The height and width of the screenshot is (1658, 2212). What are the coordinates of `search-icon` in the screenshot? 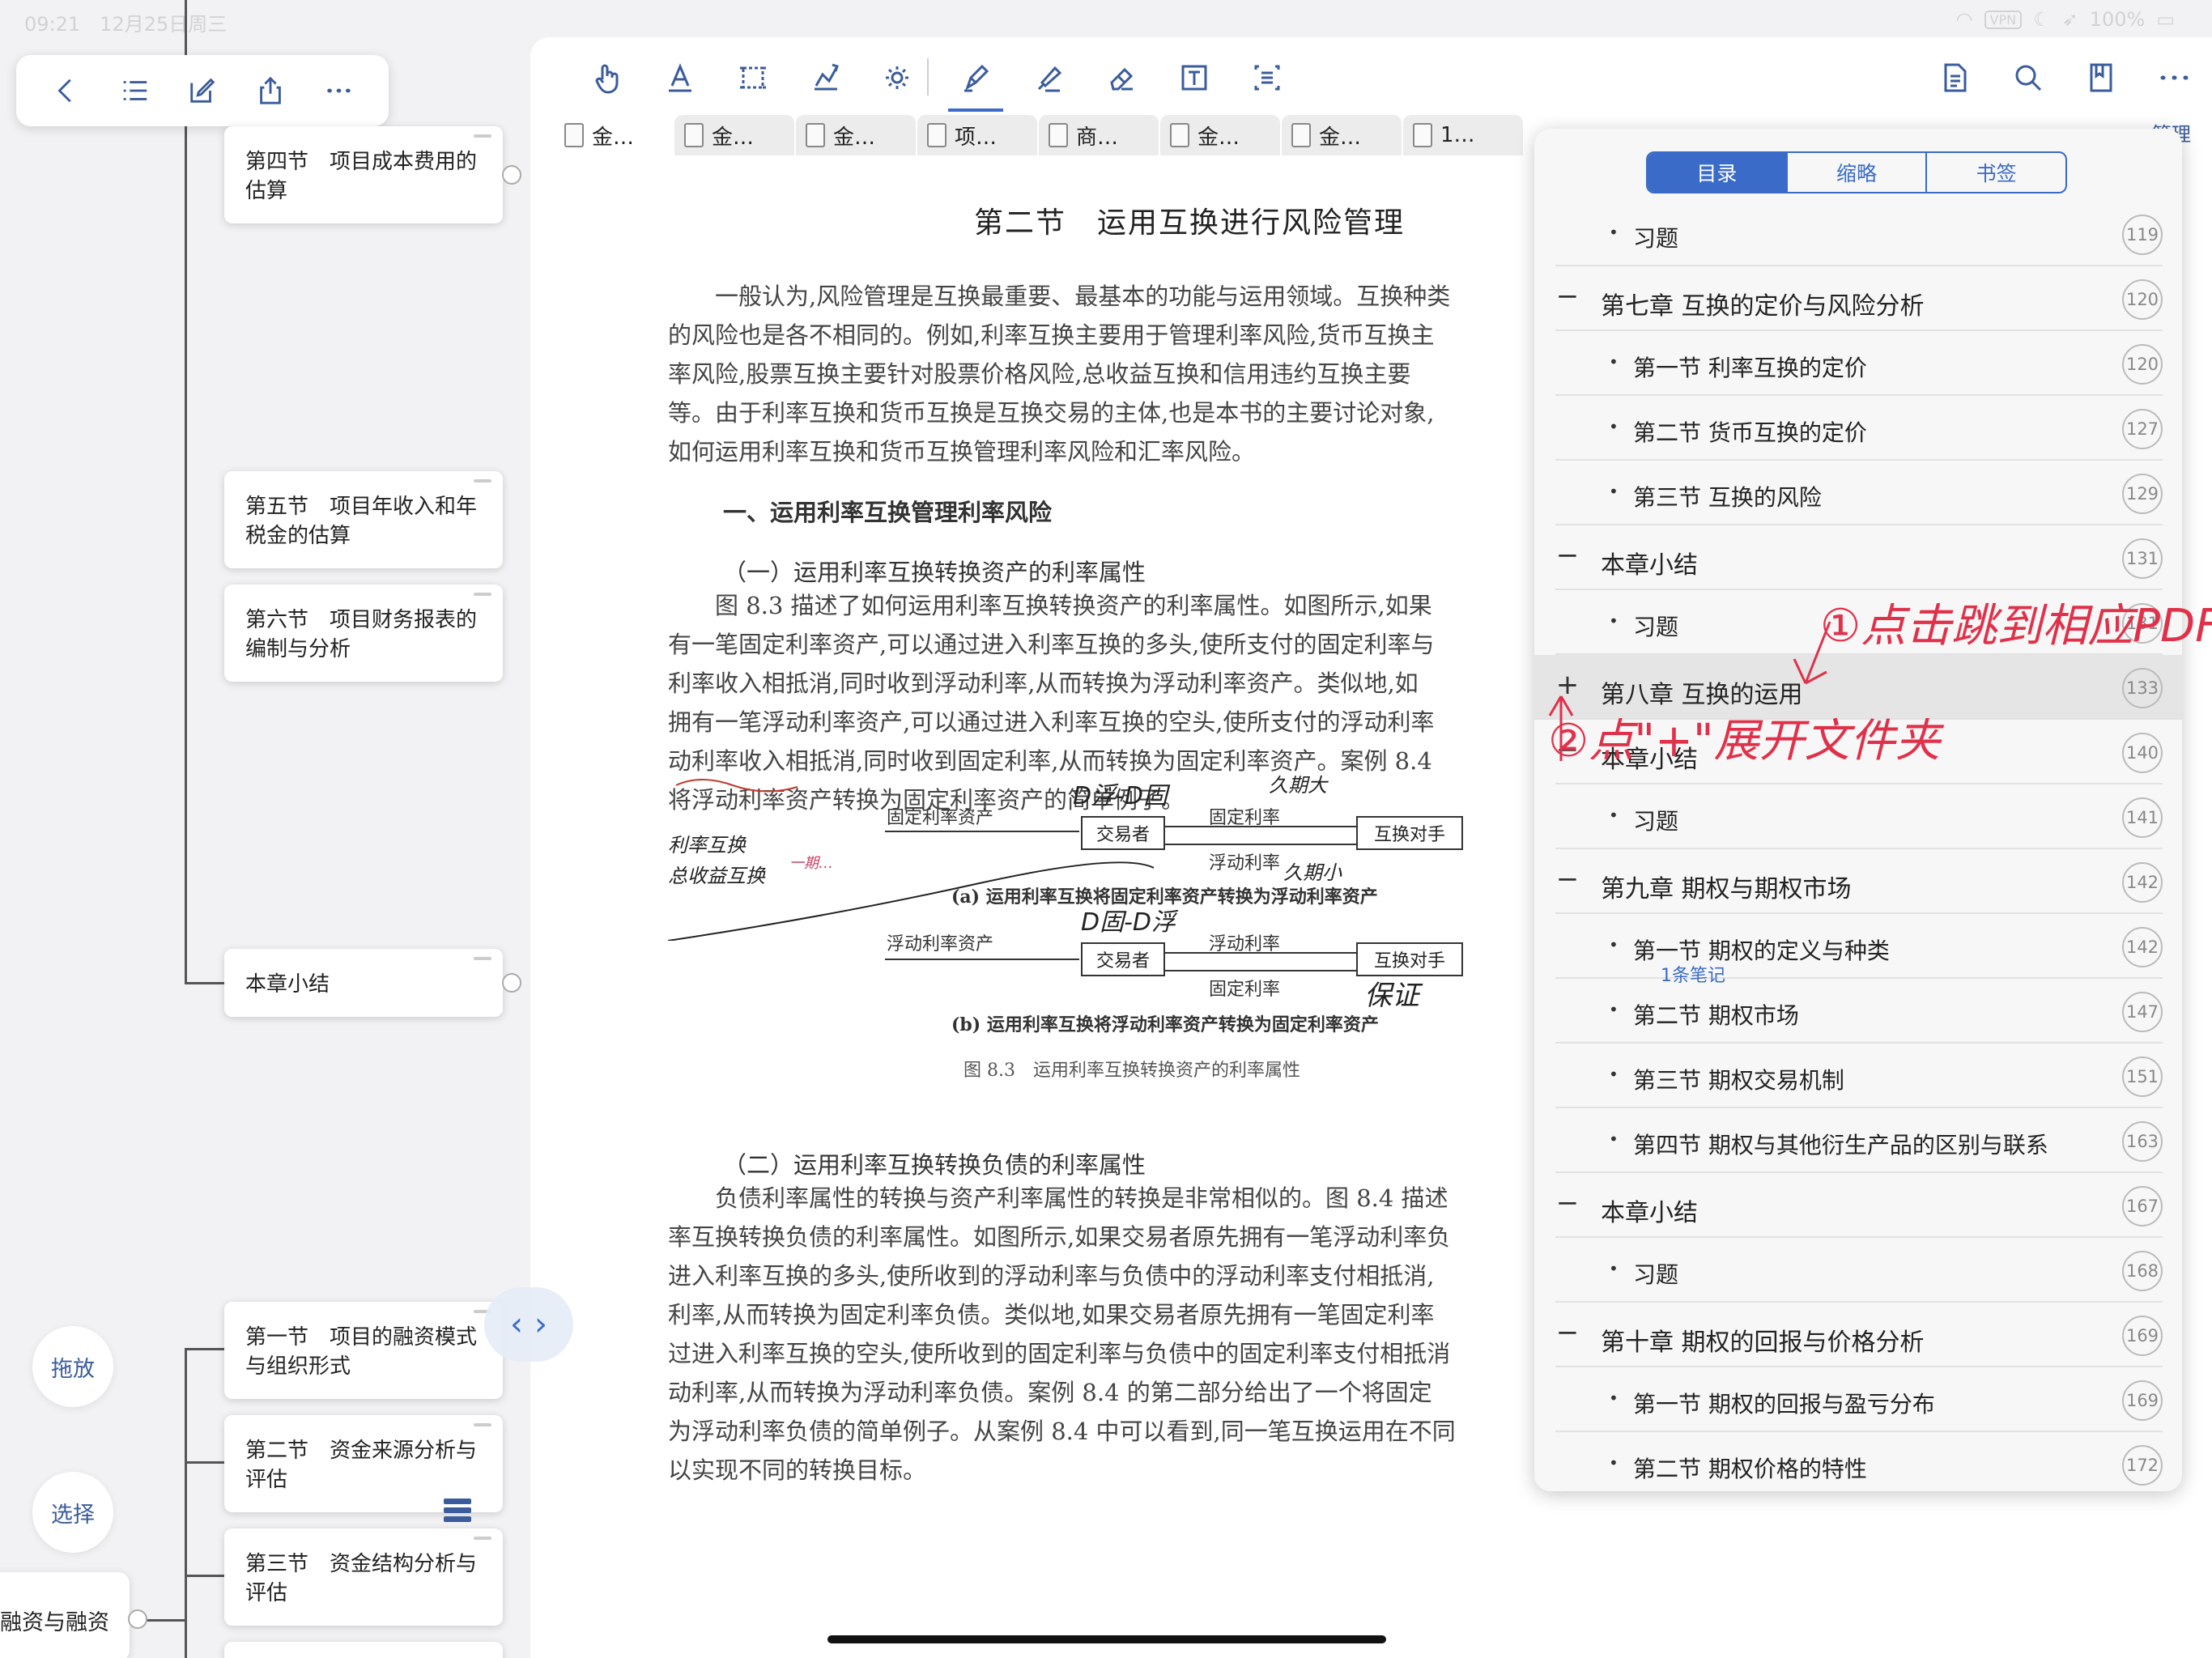 It's located at (2028, 77).